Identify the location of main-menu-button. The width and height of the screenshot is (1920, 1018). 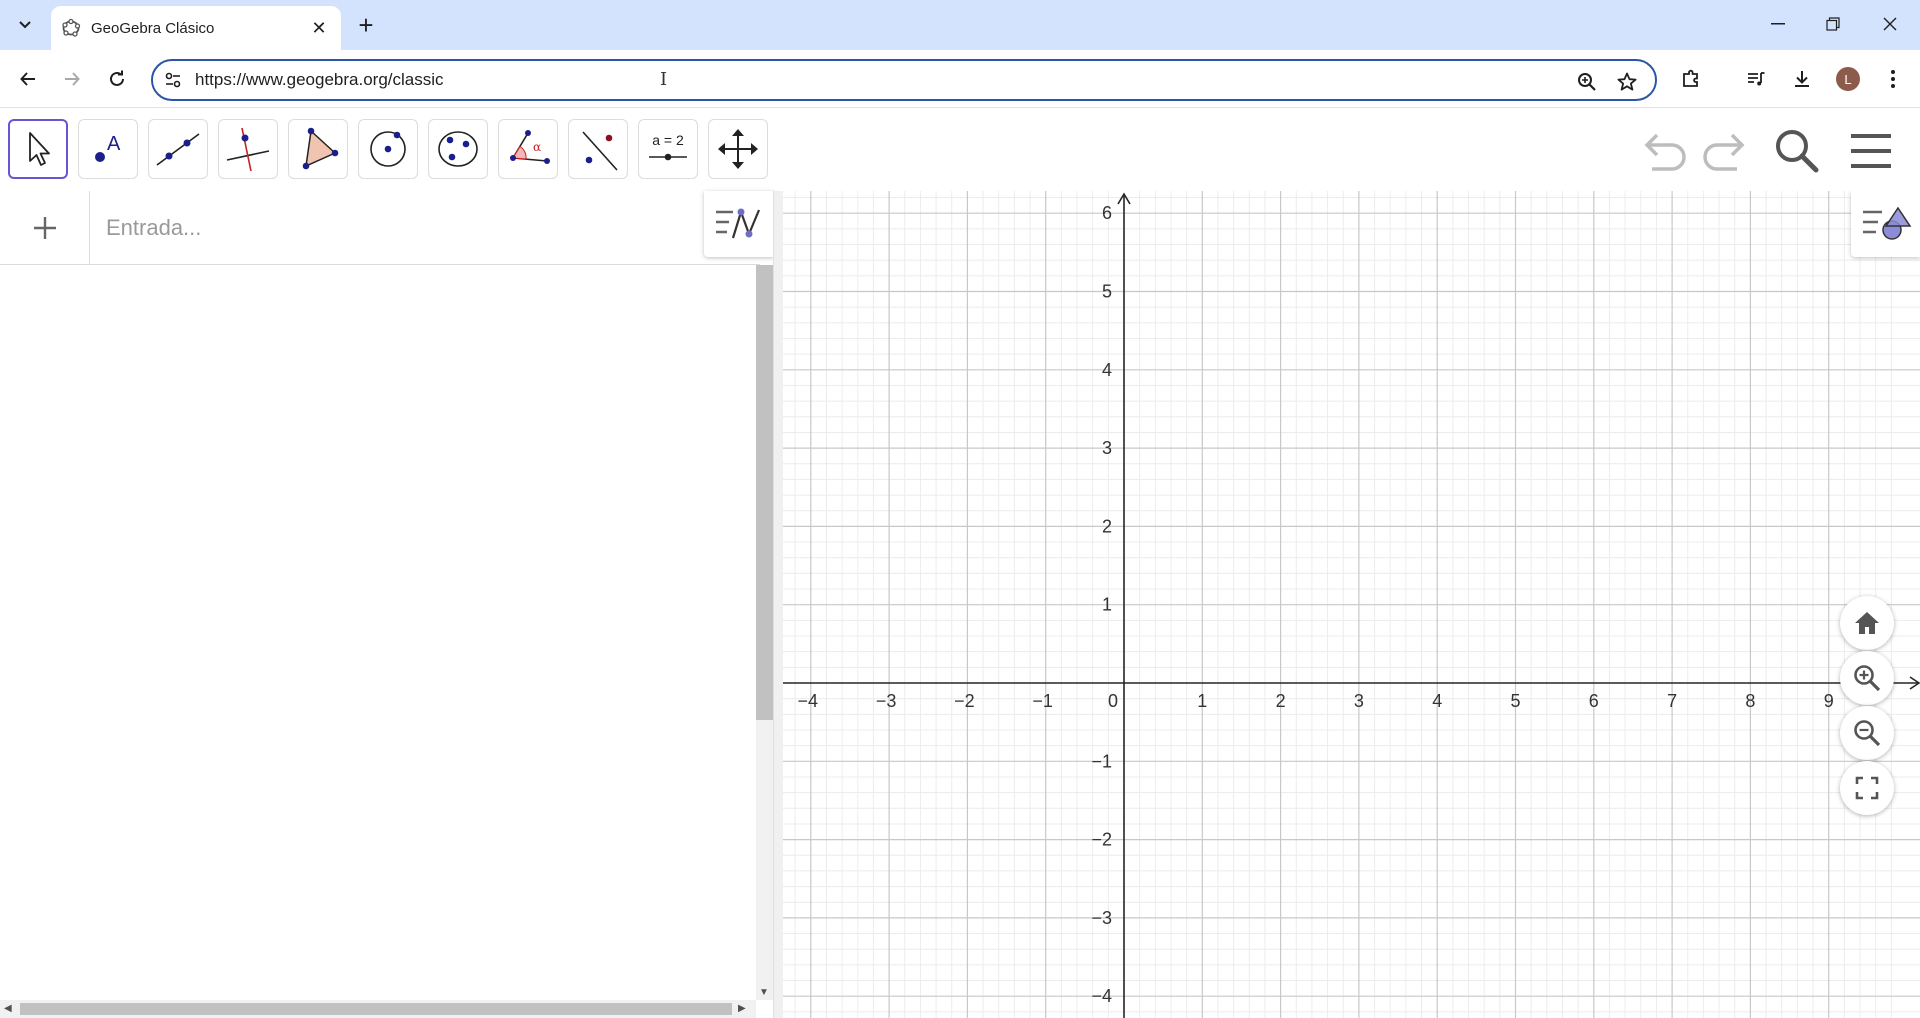
(1871, 151).